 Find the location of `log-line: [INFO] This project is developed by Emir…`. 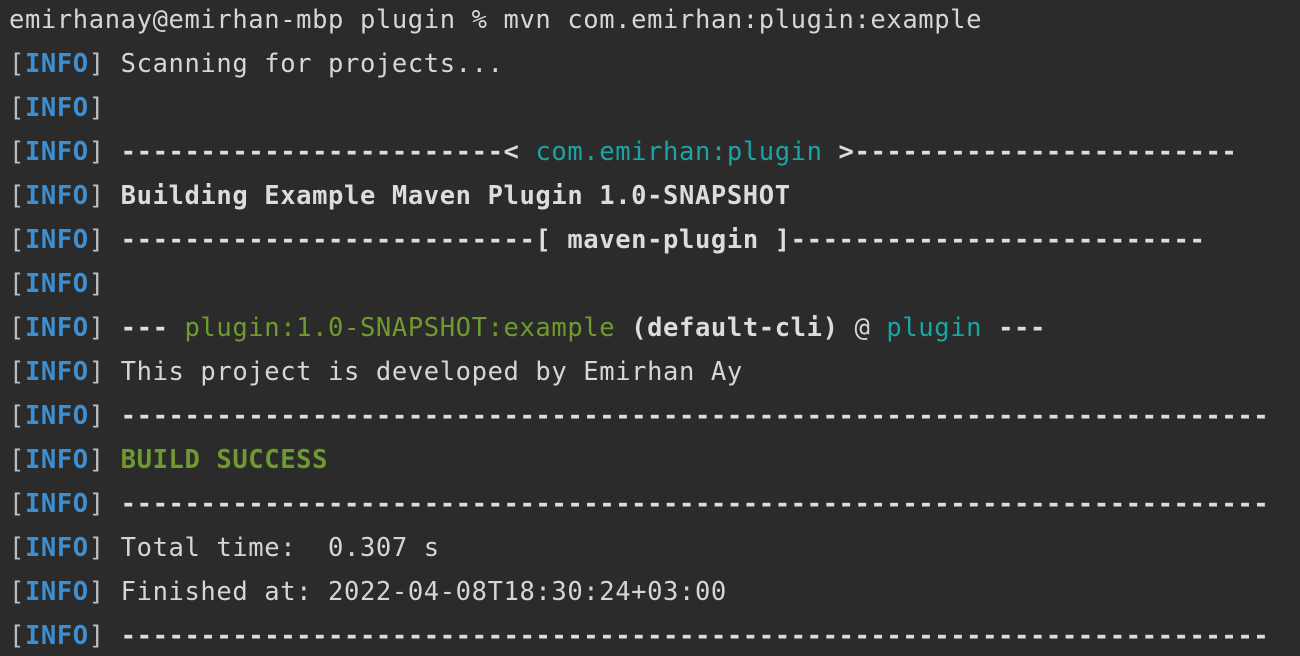

log-line: [INFO] This project is developed by Emir… is located at coordinates (376, 372).